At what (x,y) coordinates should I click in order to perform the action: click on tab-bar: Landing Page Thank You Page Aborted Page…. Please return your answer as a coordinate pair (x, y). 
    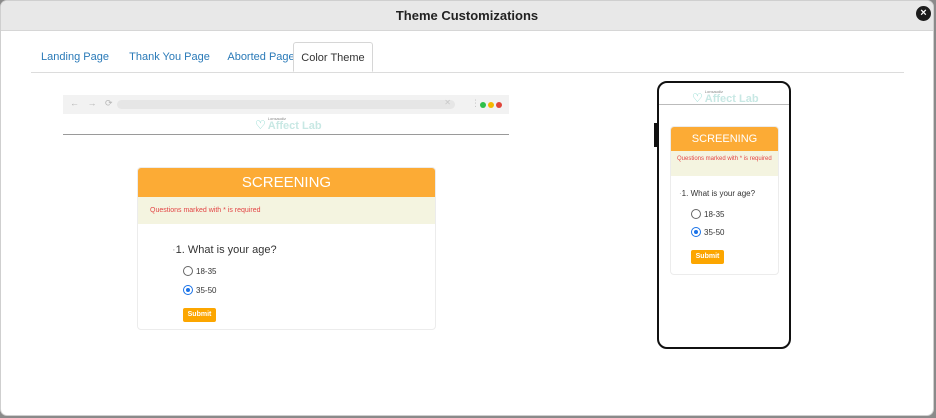
    Looking at the image, I should click on (467, 57).